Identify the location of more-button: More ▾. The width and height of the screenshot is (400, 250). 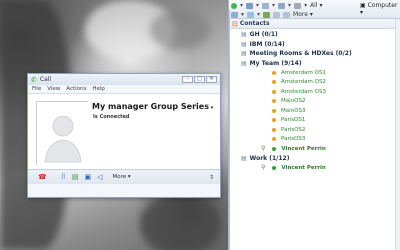
(122, 177).